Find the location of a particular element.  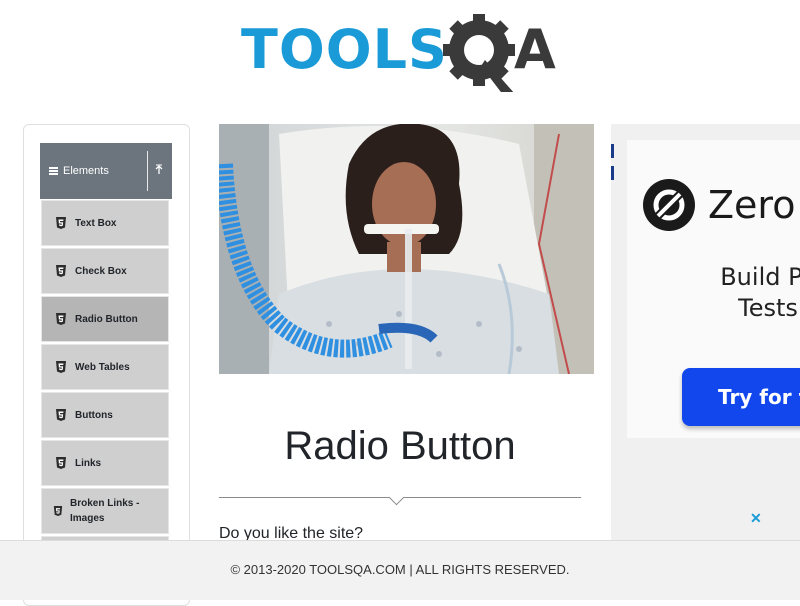

divider-chevron-icon is located at coordinates (396, 497).